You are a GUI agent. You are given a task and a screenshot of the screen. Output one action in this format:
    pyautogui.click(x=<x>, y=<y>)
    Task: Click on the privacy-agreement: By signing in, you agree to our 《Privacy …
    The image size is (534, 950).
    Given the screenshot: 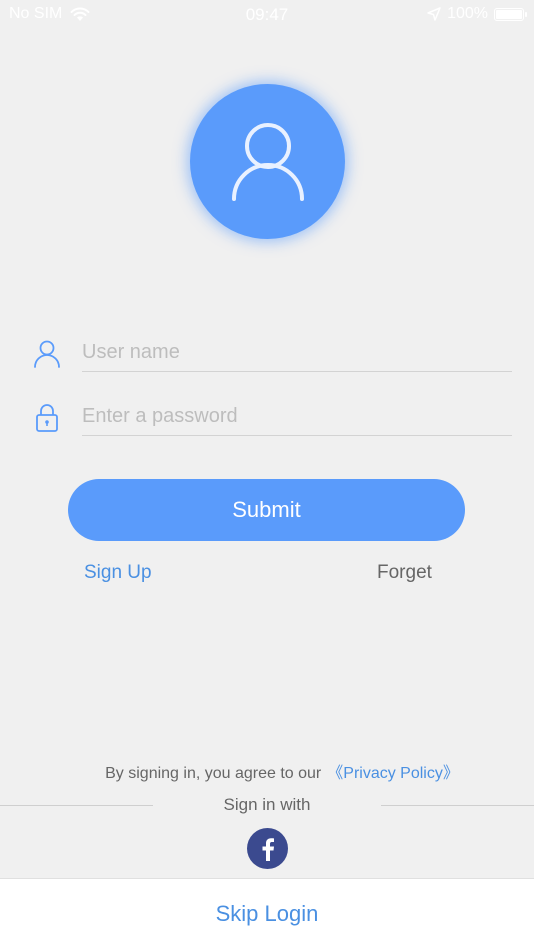 What is the action you would take?
    pyautogui.click(x=267, y=771)
    